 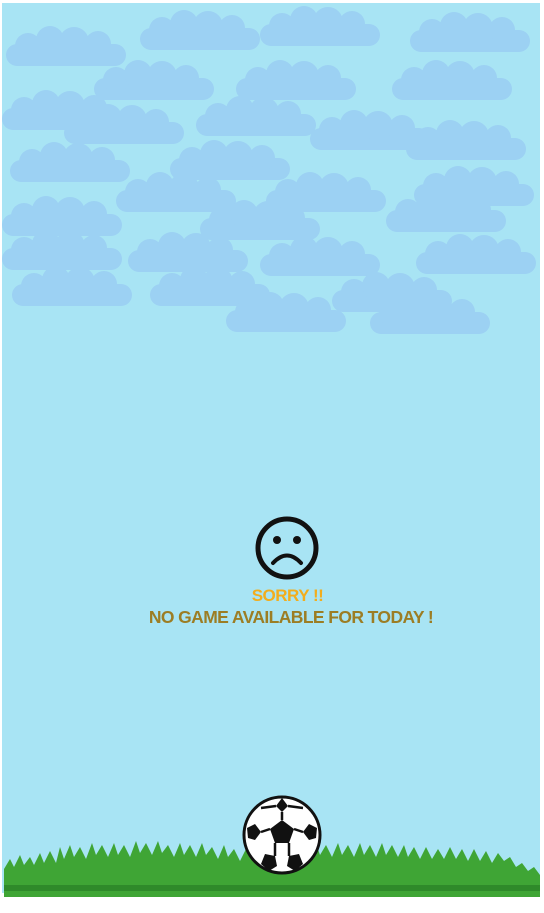 I want to click on sad-face-icon, so click(x=287, y=548).